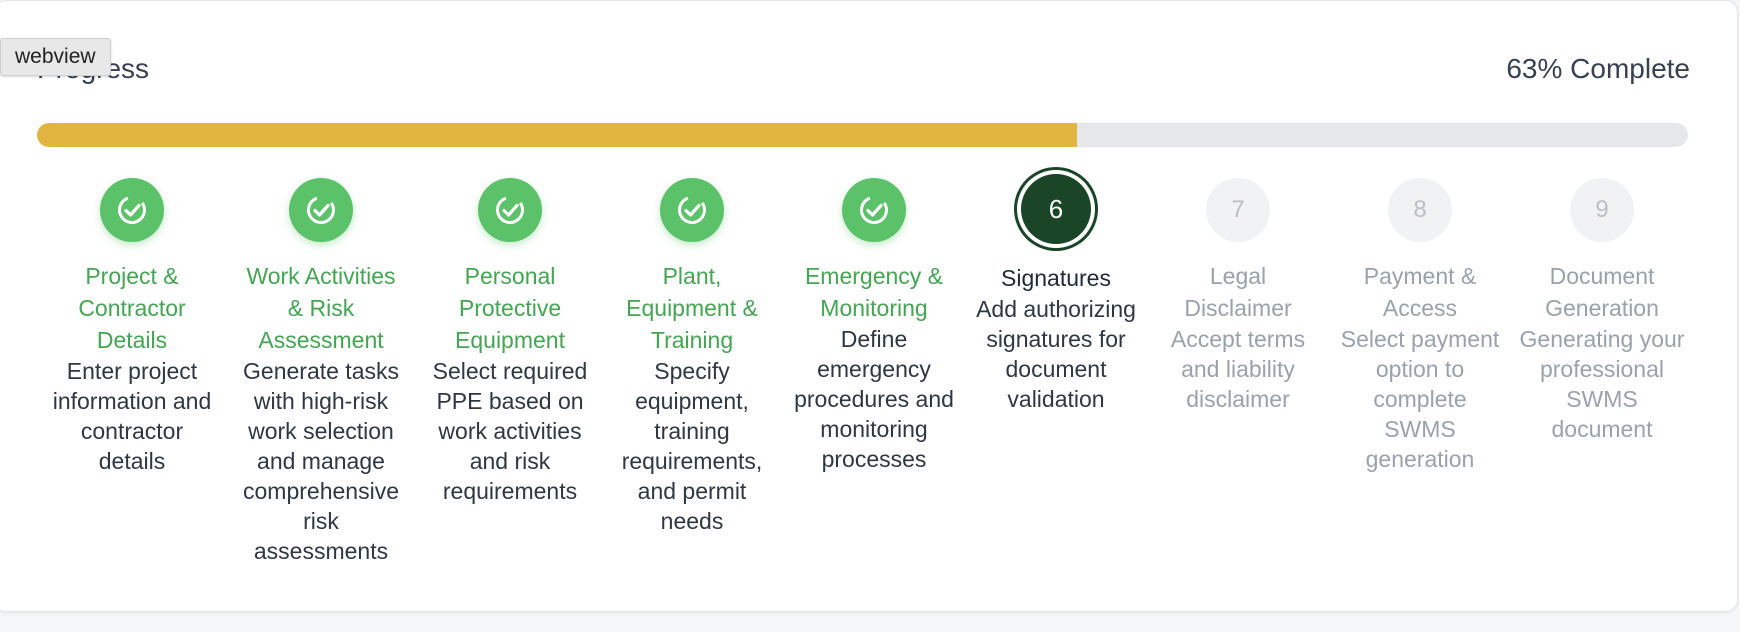 The height and width of the screenshot is (632, 1740). I want to click on step-title: Signatures, so click(1056, 278).